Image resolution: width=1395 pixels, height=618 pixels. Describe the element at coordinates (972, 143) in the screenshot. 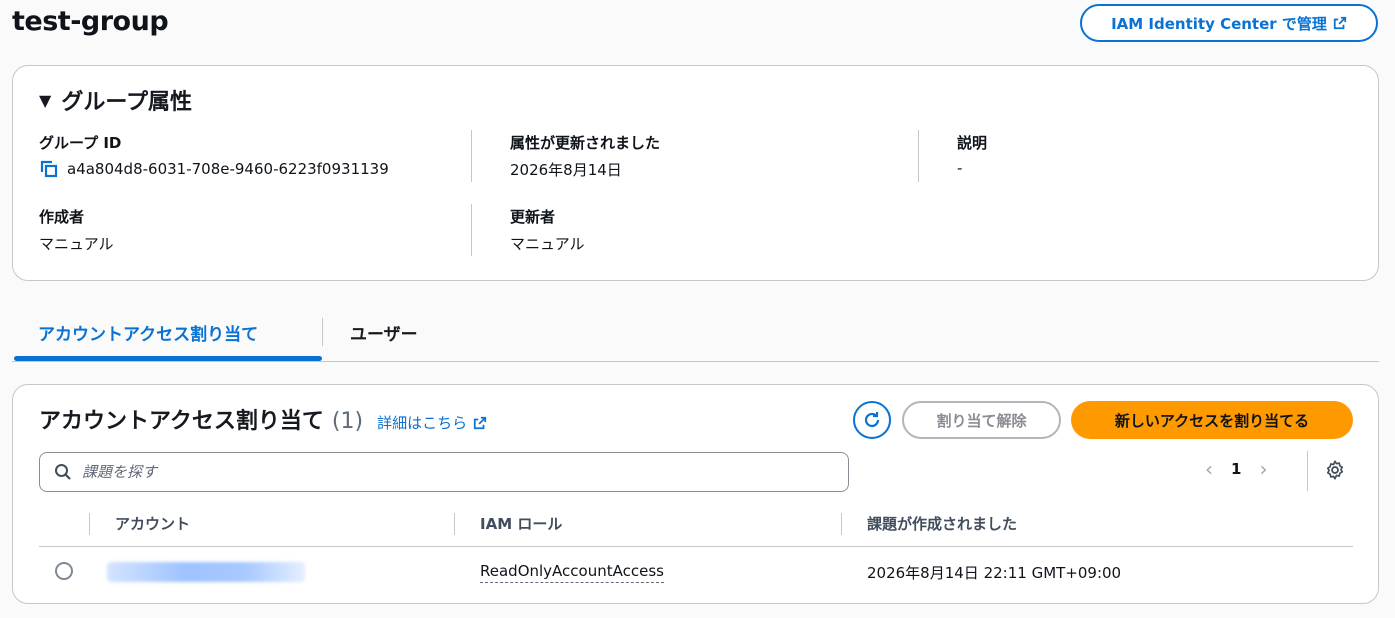

I see `description-label: 説明` at that location.